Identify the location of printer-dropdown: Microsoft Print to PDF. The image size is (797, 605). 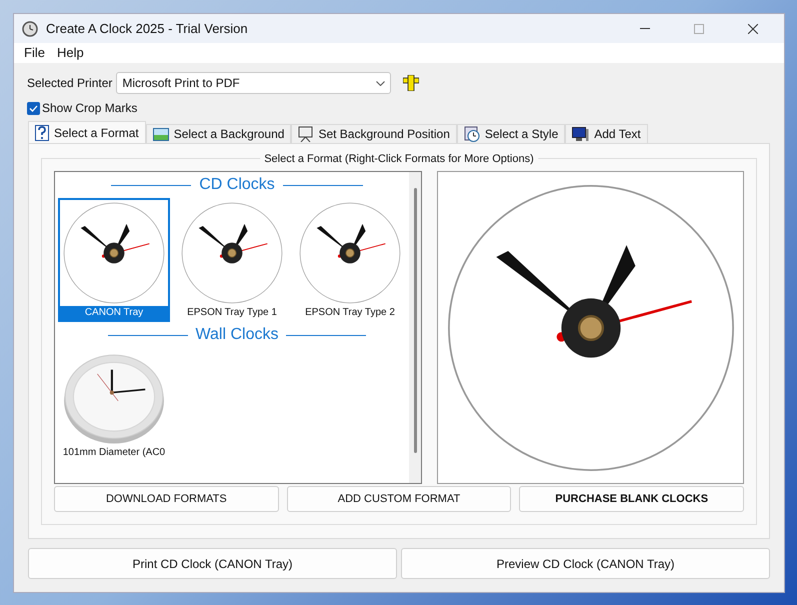
(254, 83).